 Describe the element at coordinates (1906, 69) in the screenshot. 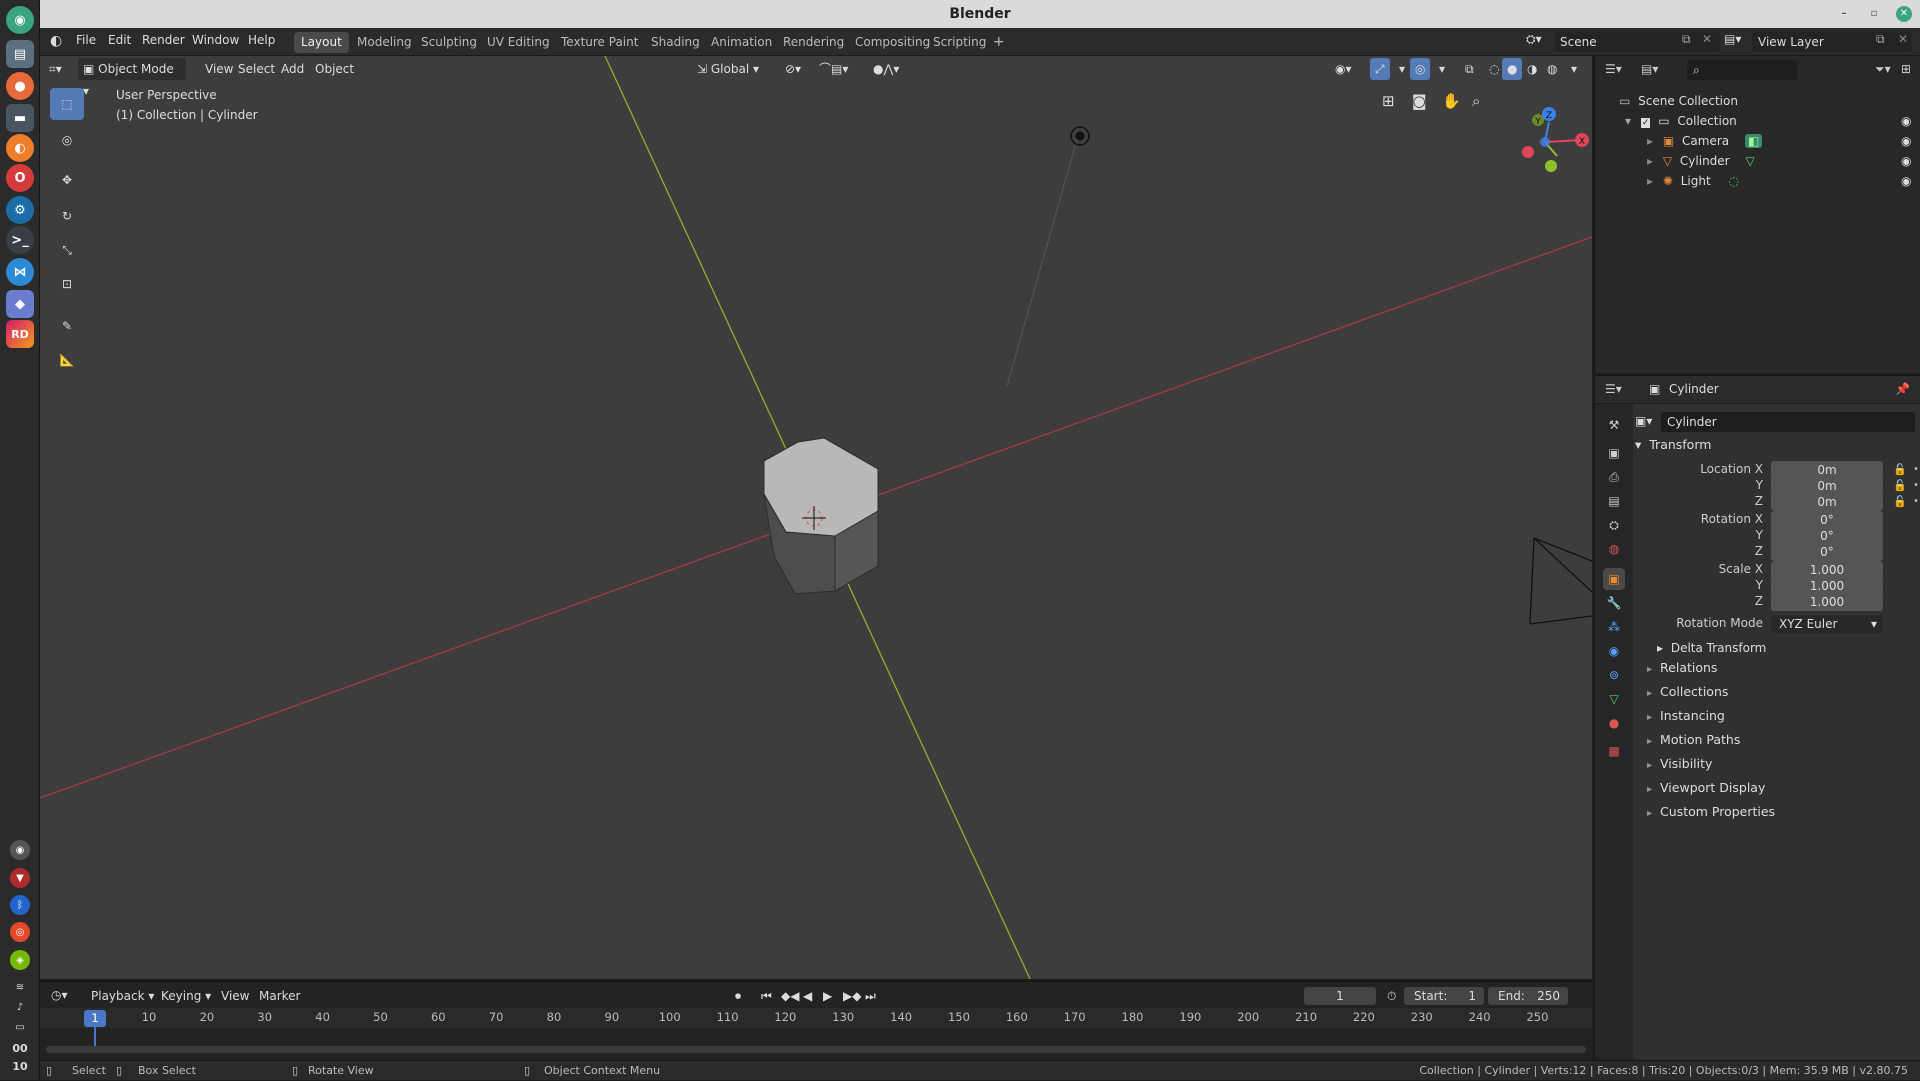

I see `new-collection-icon: ⊞` at that location.